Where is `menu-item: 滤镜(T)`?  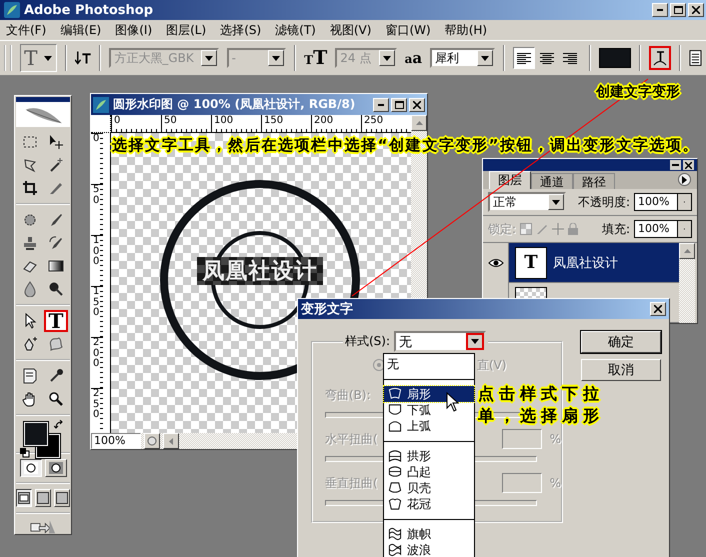 menu-item: 滤镜(T) is located at coordinates (295, 30).